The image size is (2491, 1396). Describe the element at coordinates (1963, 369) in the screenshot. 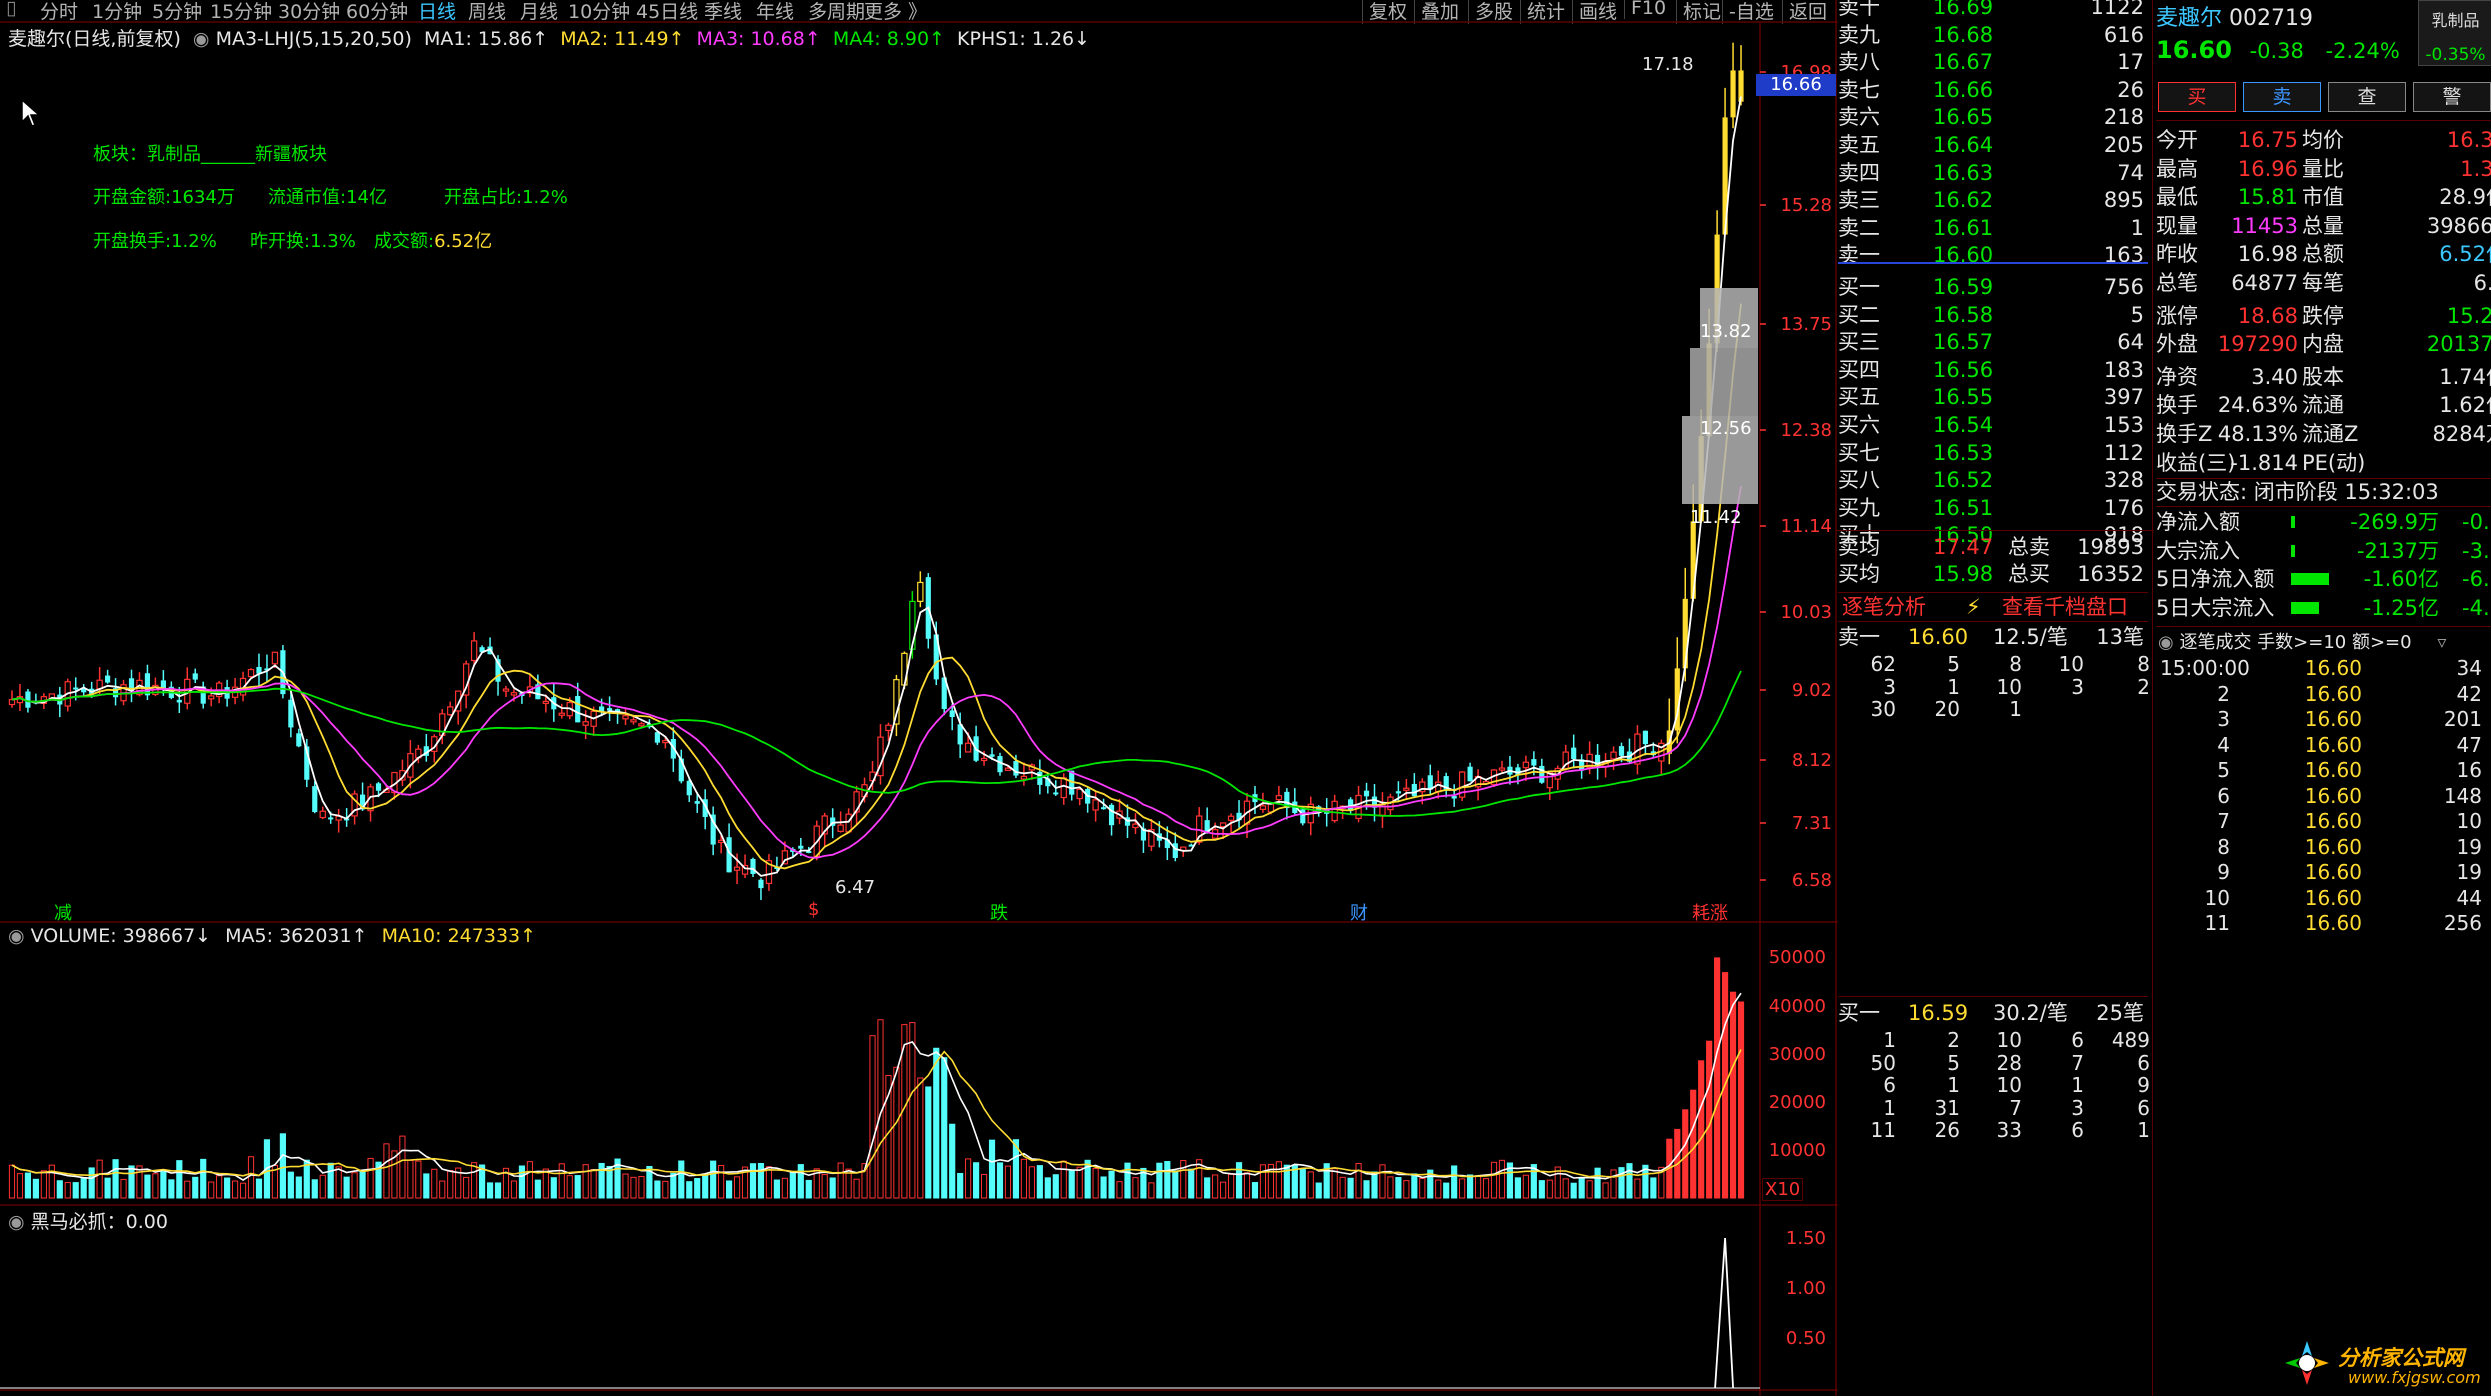

I see `buy-level-price: 16.56` at that location.